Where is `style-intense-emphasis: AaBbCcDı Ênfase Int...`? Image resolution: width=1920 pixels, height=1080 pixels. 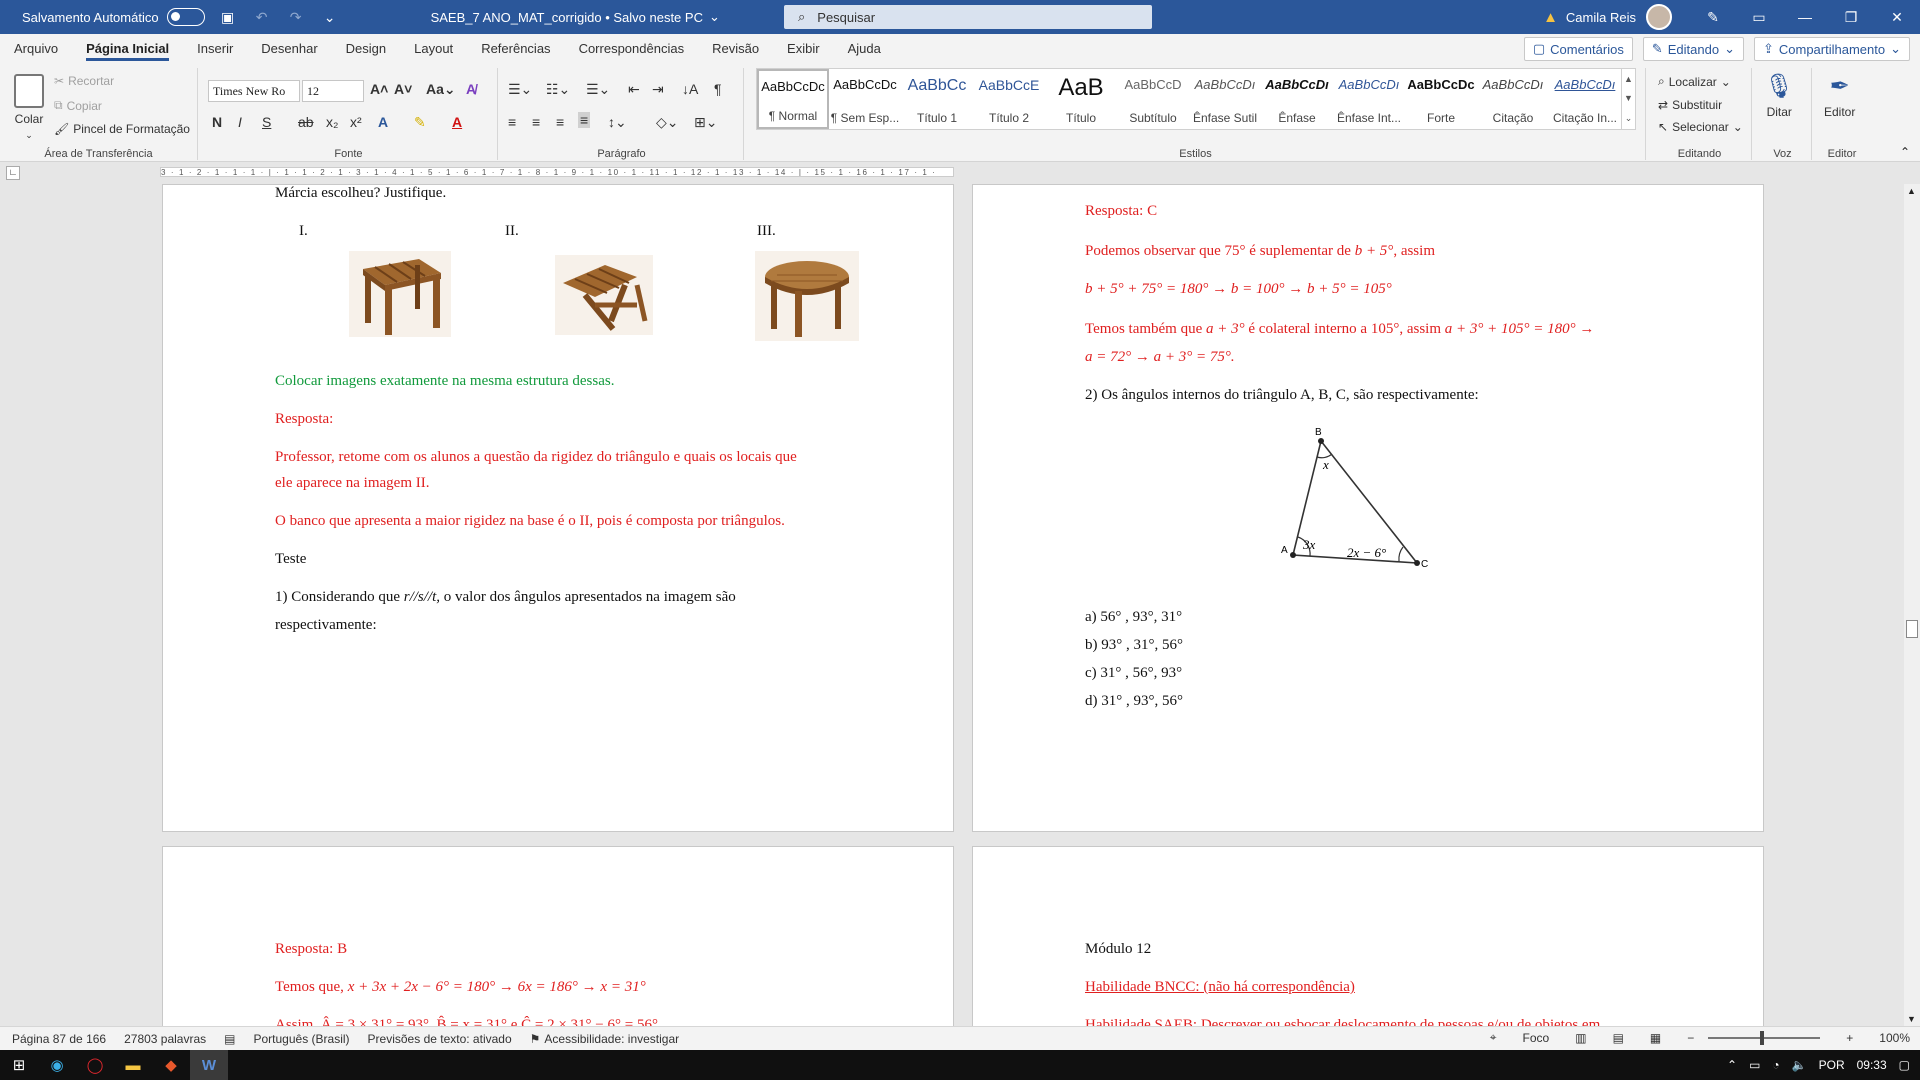
style-intense-emphasis: AaBbCcDı Ênfase Int... is located at coordinates (1369, 99).